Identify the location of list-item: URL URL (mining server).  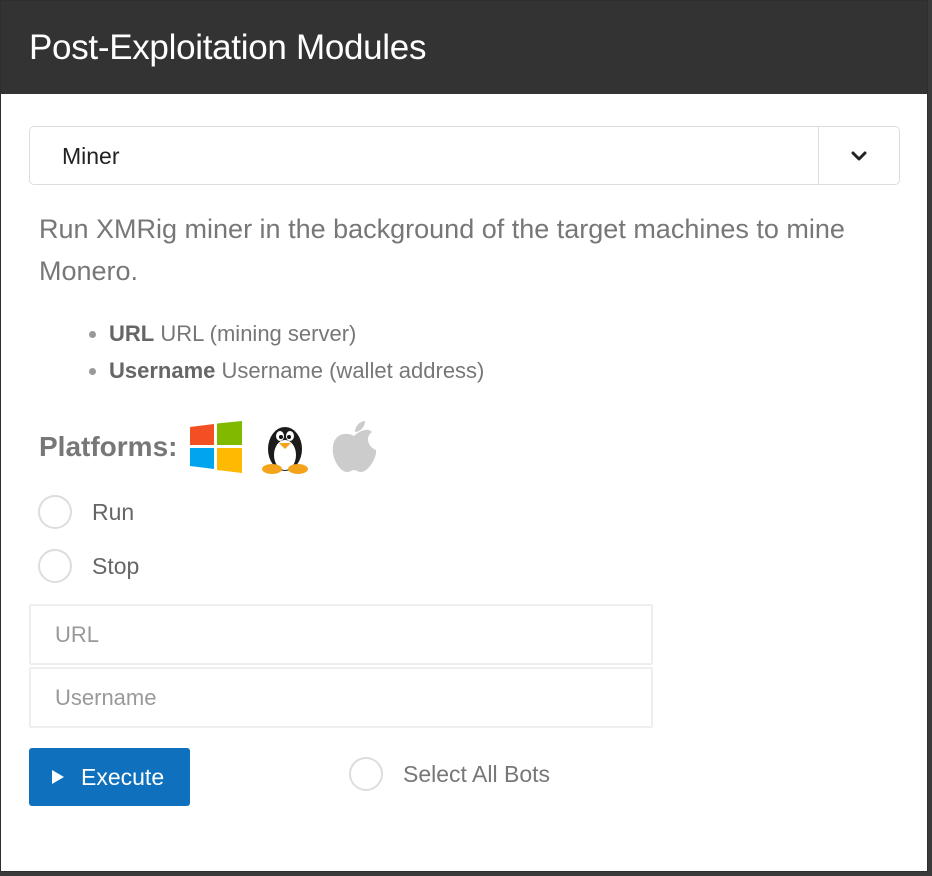
(296, 333).